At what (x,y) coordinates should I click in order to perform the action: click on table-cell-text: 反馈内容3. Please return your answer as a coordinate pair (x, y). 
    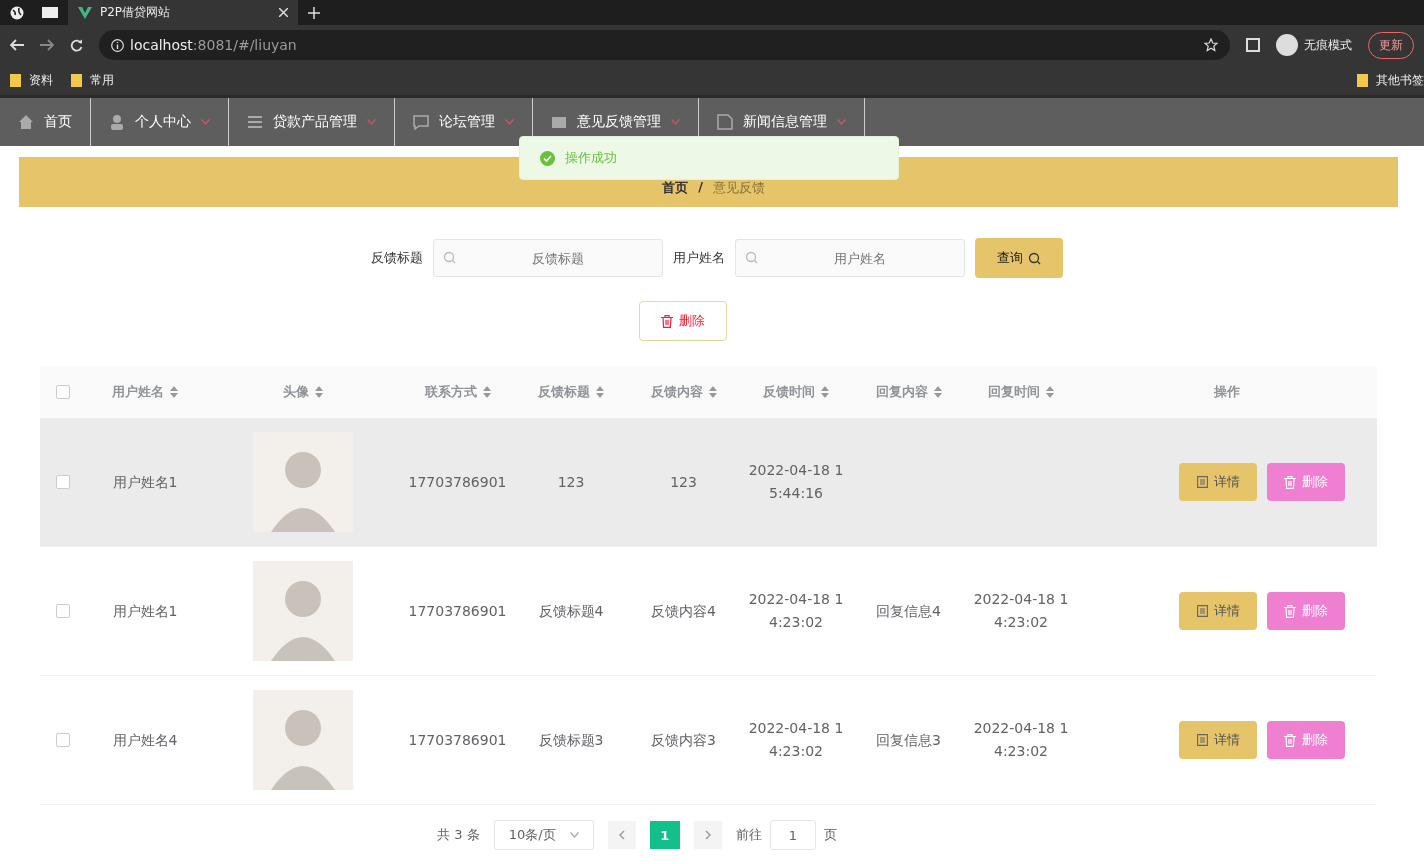
    Looking at the image, I should click on (683, 740).